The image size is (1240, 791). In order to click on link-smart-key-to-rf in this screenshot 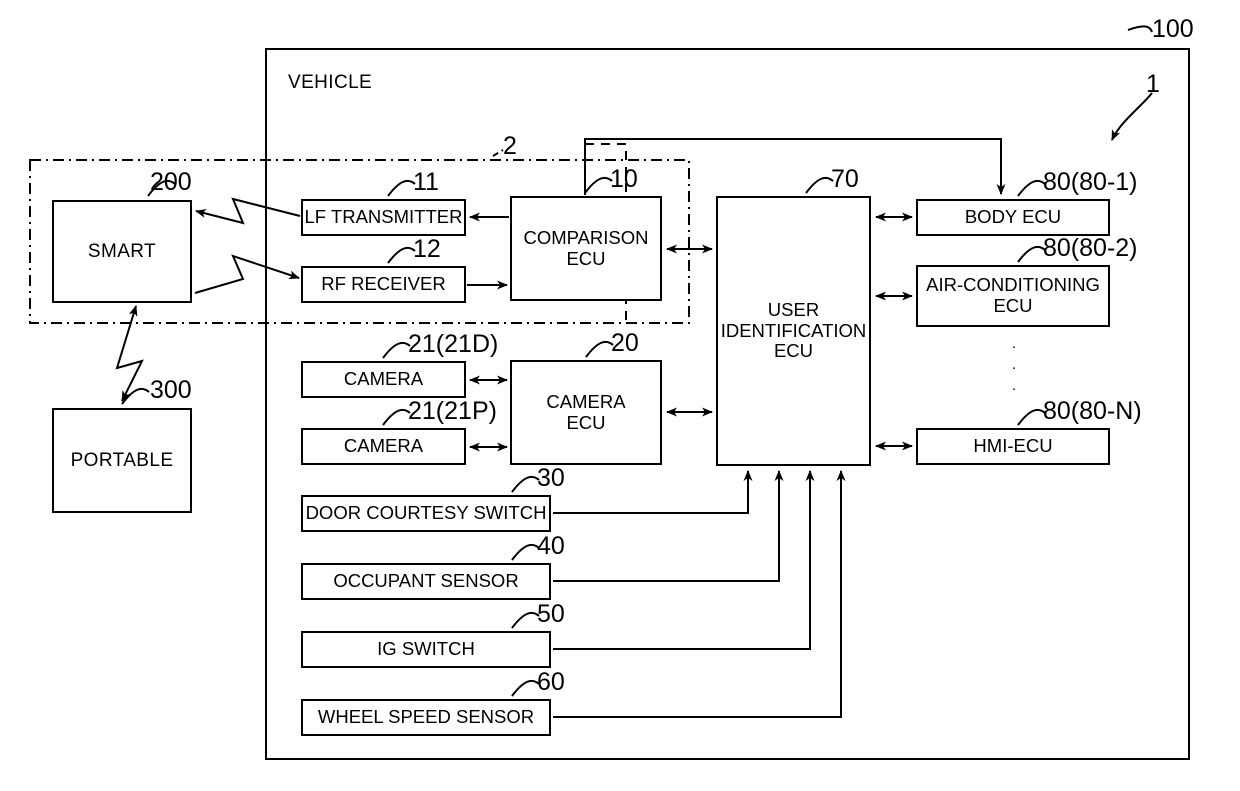, I will do `click(247, 274)`.